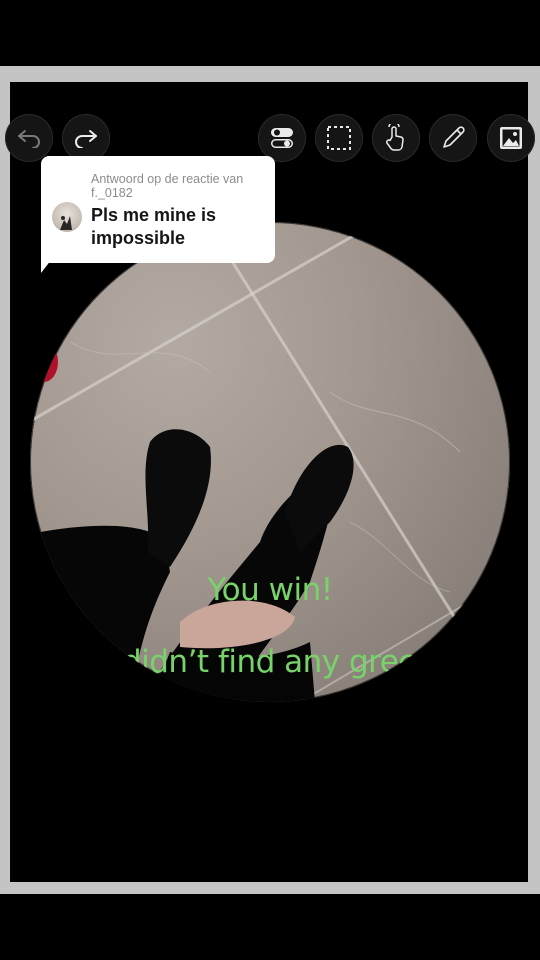 The image size is (540, 960). I want to click on undo-icon, so click(29, 138).